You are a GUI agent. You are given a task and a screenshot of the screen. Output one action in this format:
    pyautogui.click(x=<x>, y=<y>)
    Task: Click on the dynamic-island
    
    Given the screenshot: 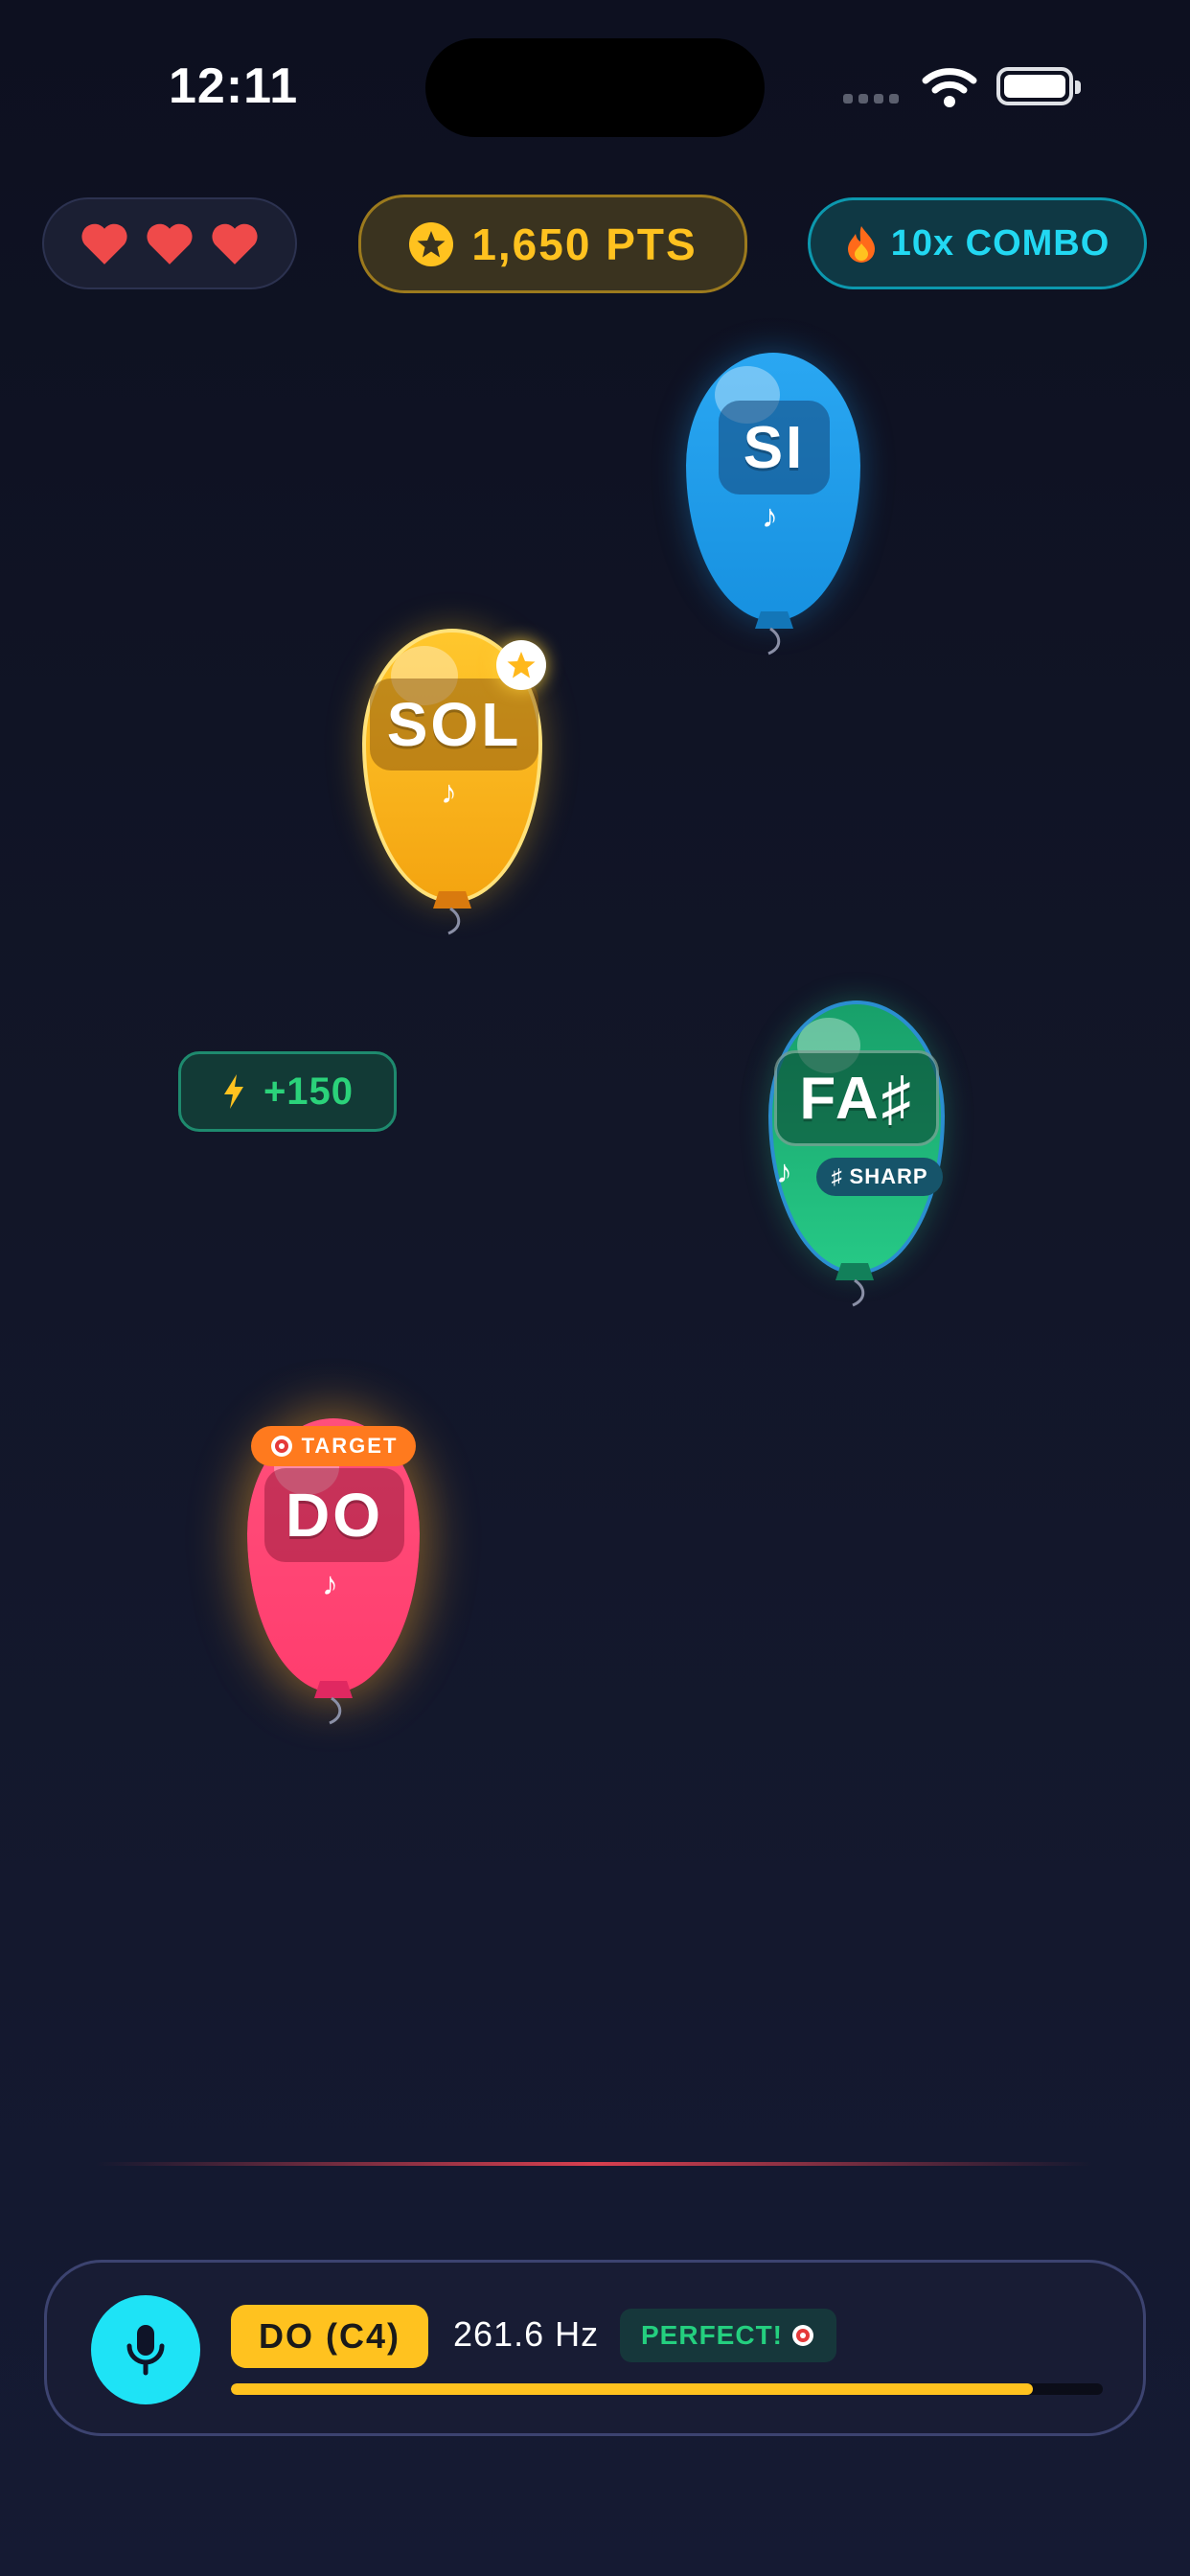 What is the action you would take?
    pyautogui.click(x=595, y=87)
    